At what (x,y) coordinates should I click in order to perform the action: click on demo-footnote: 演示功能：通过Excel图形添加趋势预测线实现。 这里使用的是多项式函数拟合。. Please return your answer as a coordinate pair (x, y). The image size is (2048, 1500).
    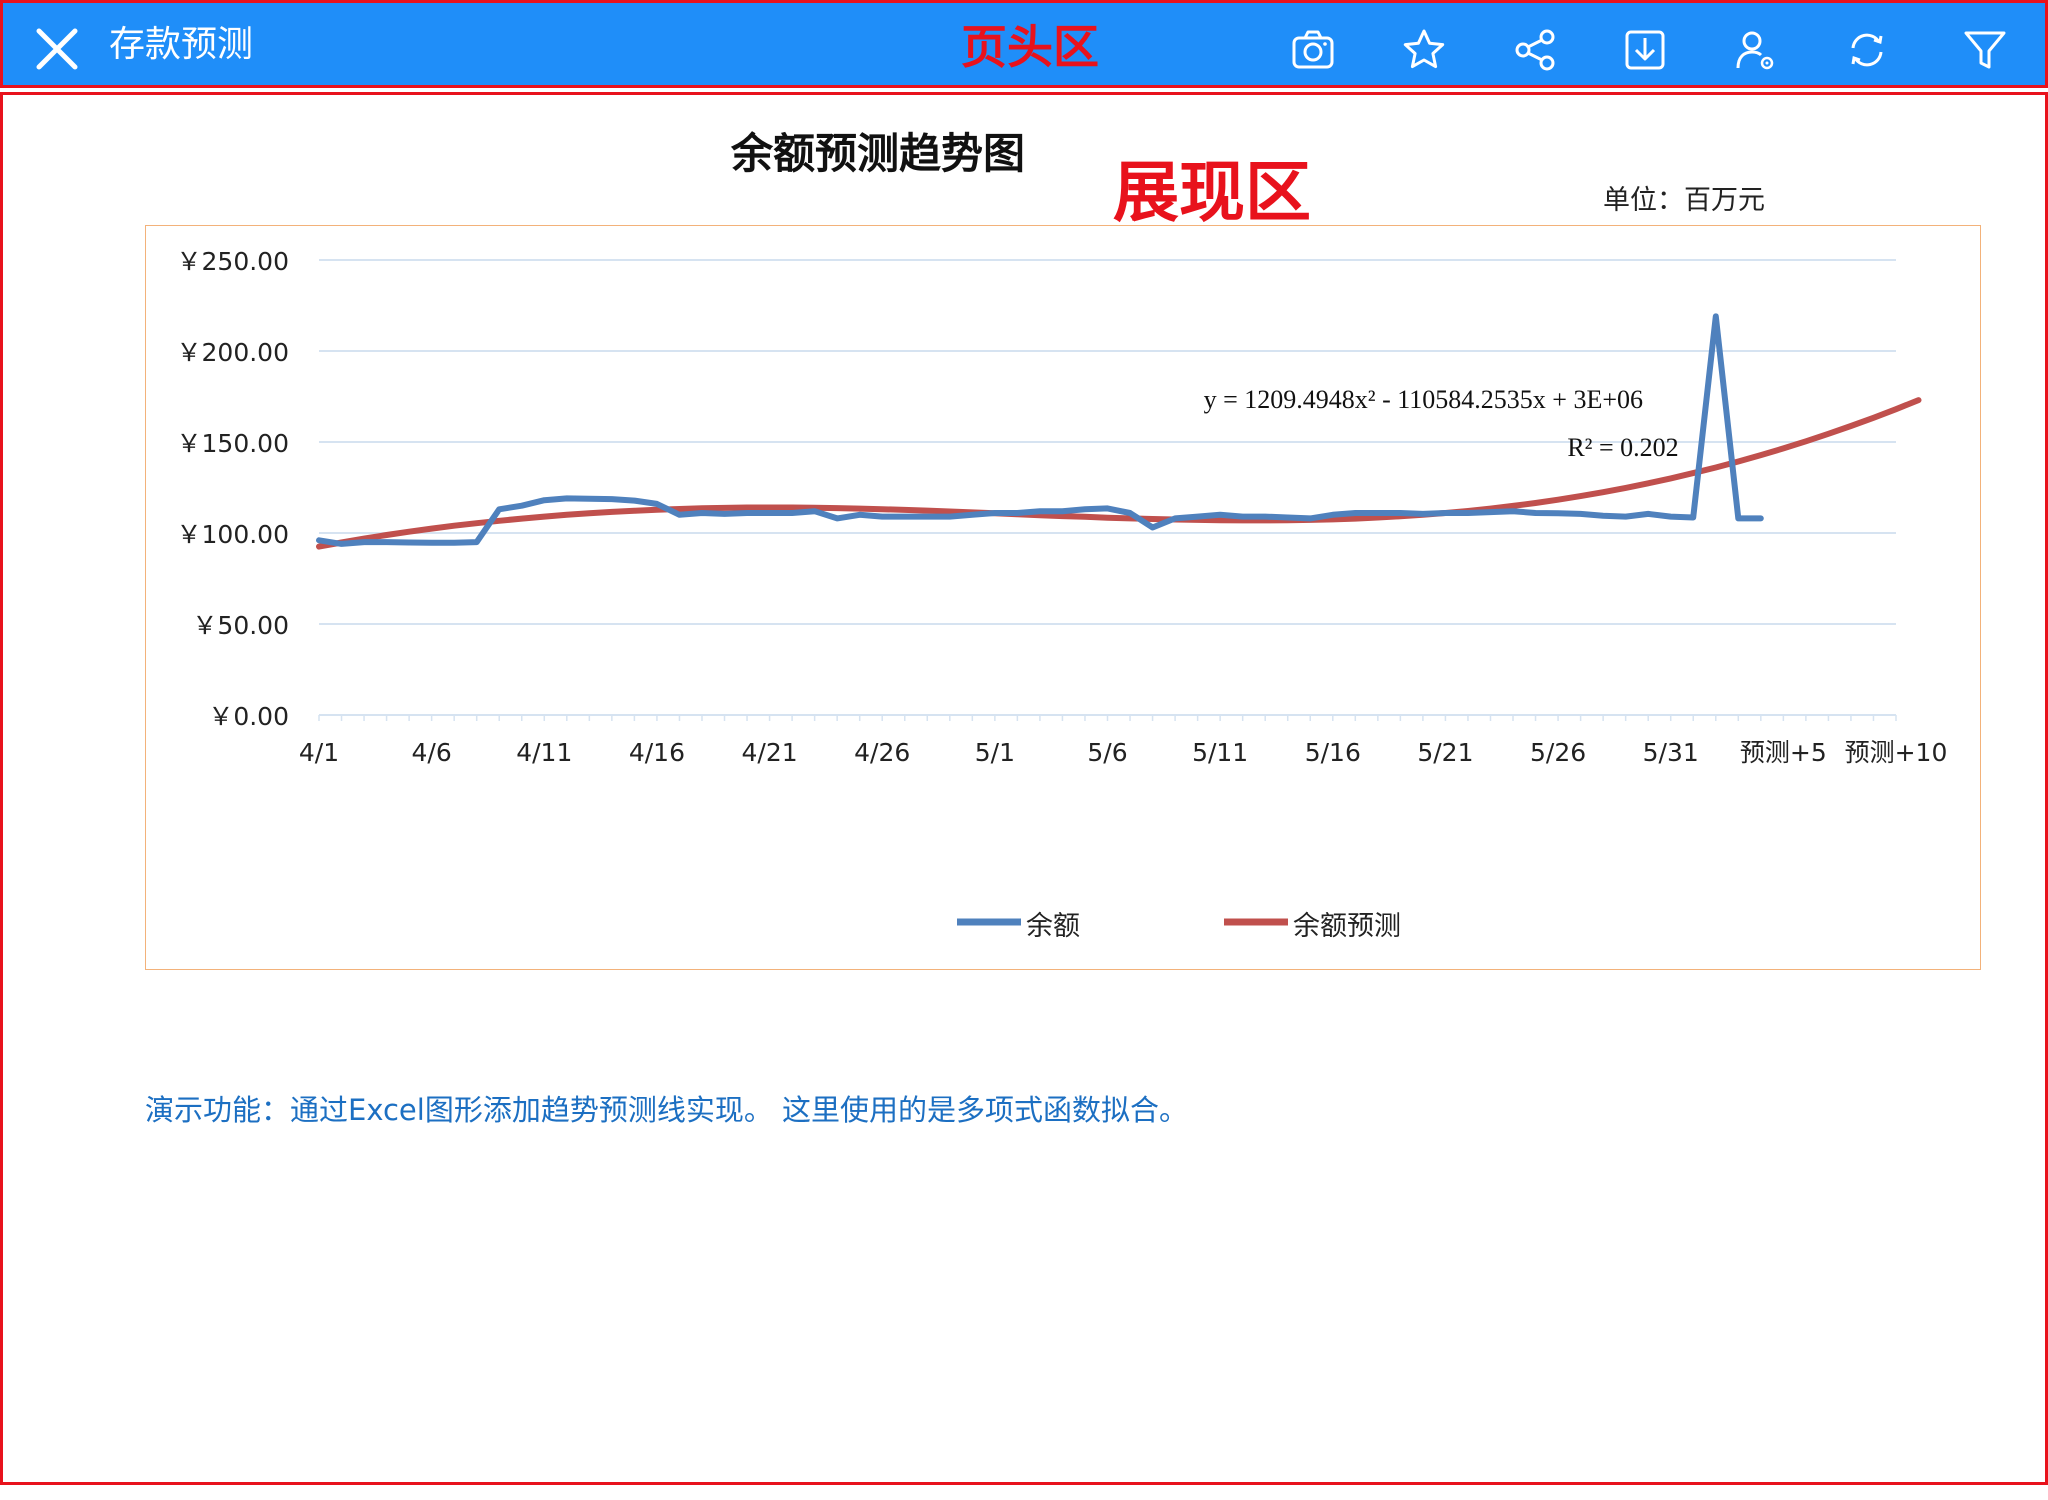
    Looking at the image, I should click on (667, 1110).